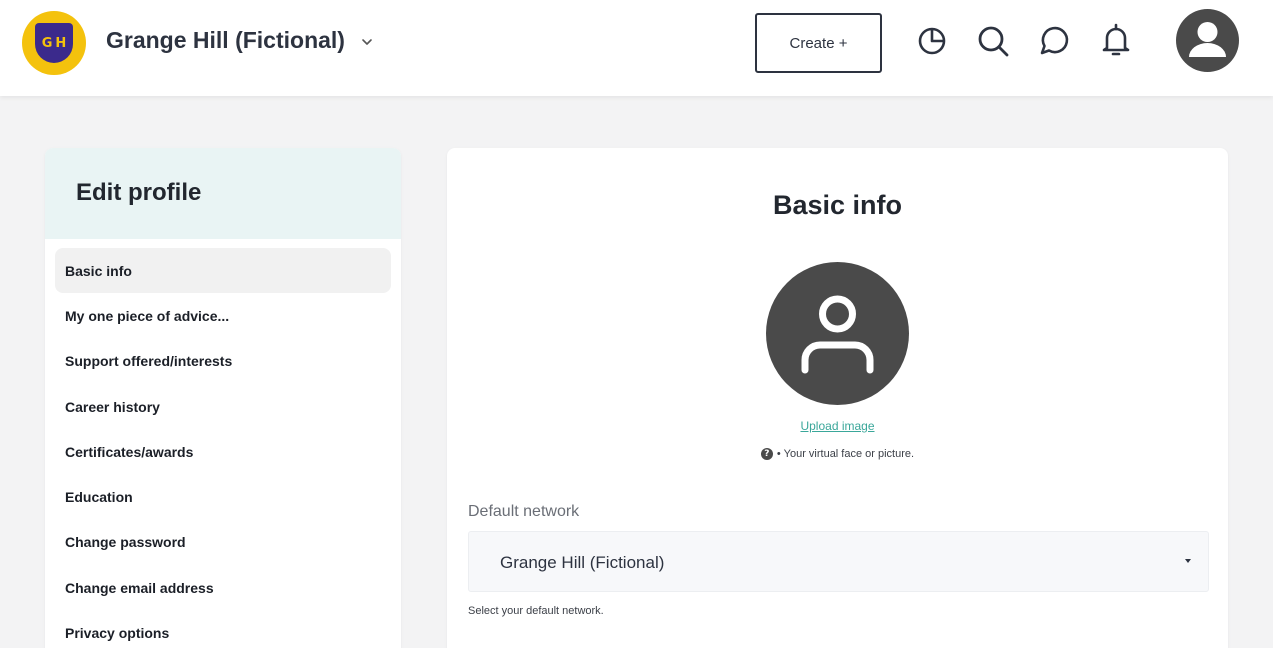 Image resolution: width=1273 pixels, height=648 pixels. Describe the element at coordinates (1116, 40) in the screenshot. I see `bell-icon` at that location.